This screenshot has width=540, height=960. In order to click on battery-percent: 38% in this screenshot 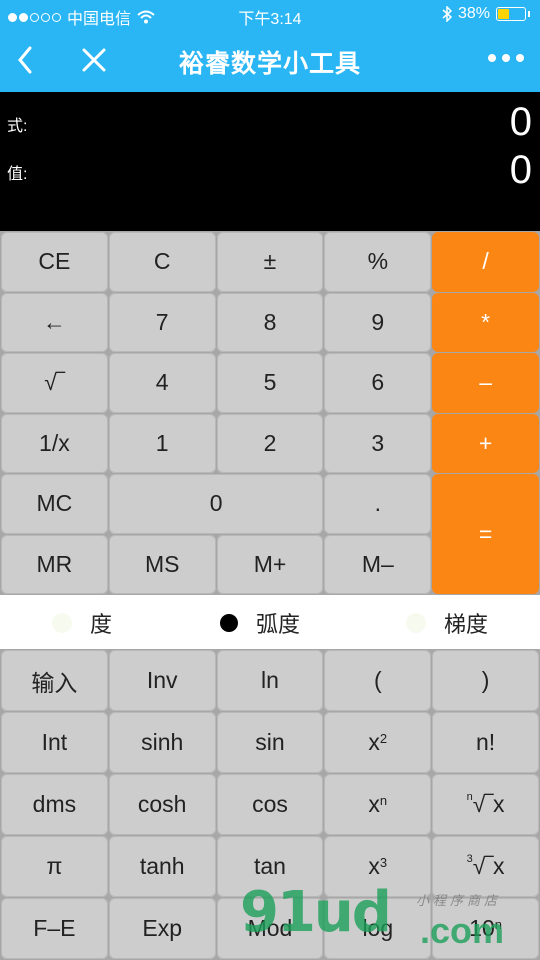, I will do `click(473, 13)`.